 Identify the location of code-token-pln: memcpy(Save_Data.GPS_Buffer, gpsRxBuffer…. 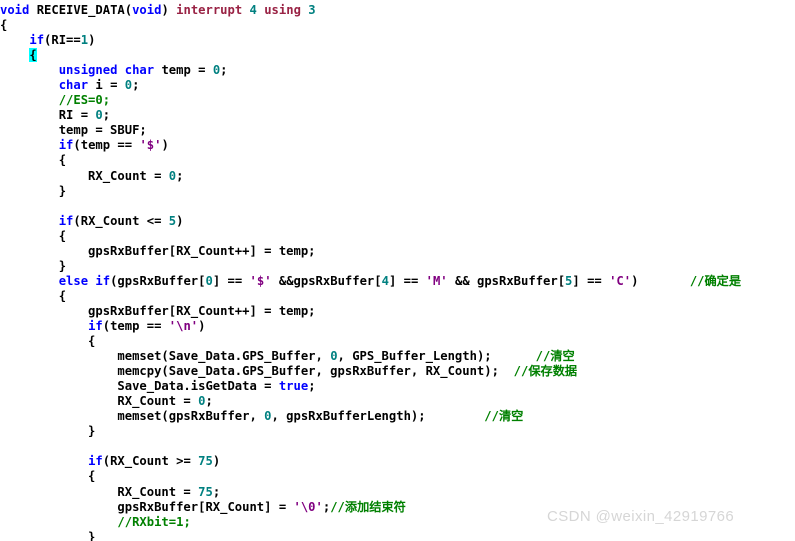
(249, 371).